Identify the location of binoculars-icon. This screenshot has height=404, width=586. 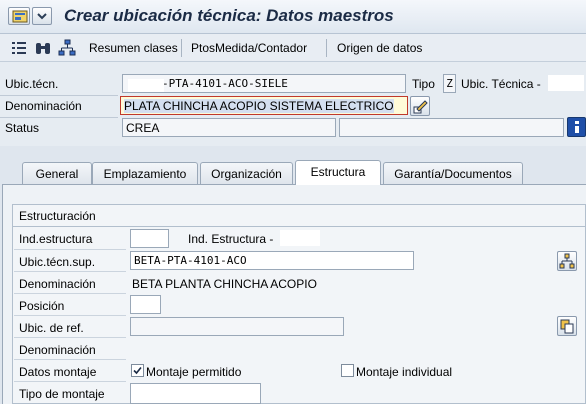
(43, 48).